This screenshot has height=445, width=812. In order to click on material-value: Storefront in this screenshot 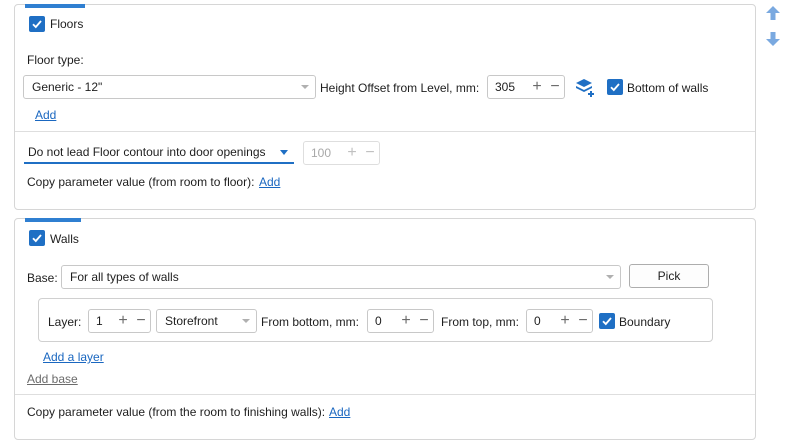, I will do `click(191, 321)`.